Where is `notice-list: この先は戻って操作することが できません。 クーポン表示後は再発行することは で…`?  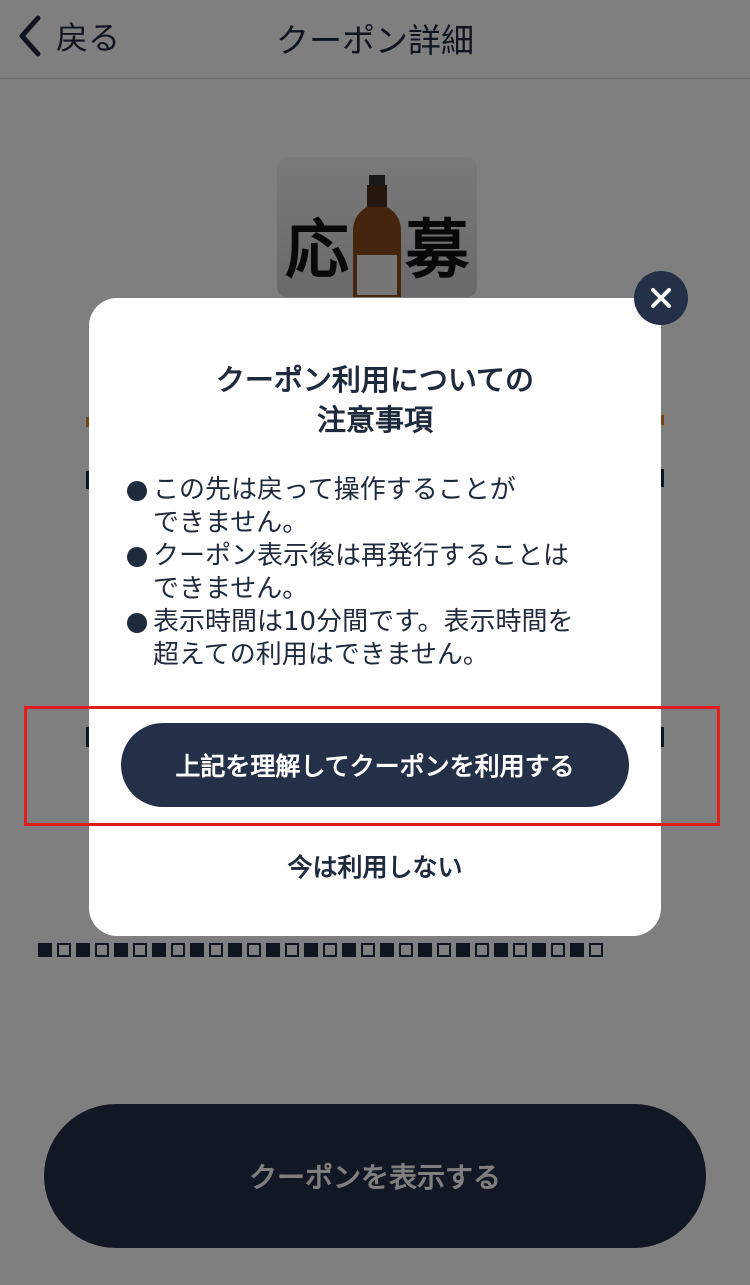 notice-list: この先は戻って操作することが できません。 クーポン表示後は再発行することは で… is located at coordinates (380, 573).